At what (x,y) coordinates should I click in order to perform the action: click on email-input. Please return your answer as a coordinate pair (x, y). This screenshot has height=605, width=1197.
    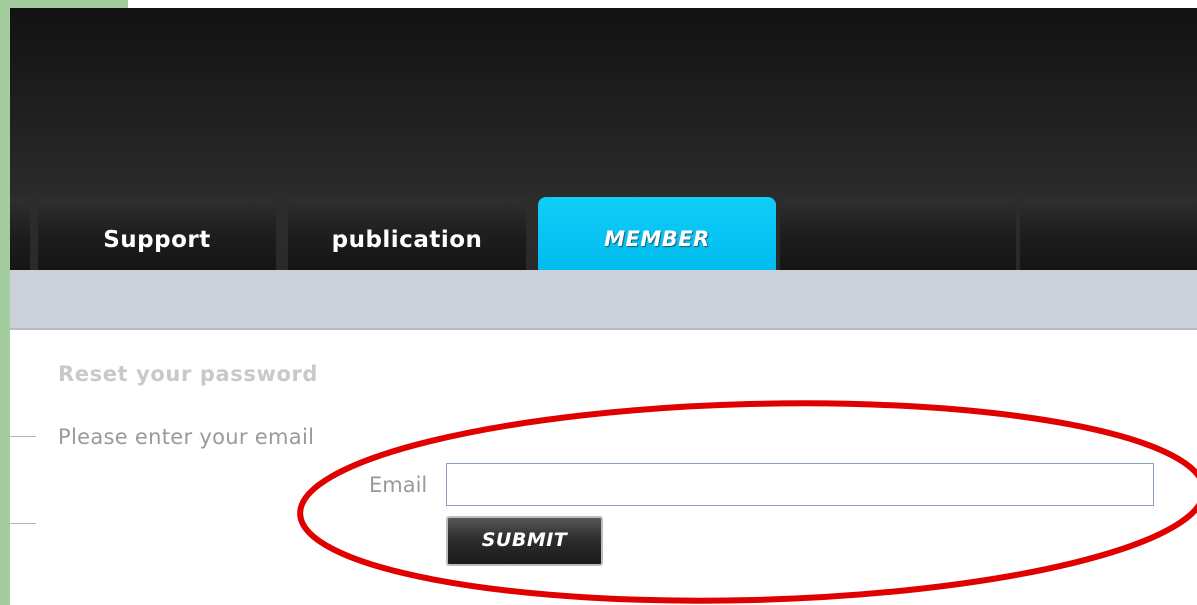
    Looking at the image, I should click on (800, 484).